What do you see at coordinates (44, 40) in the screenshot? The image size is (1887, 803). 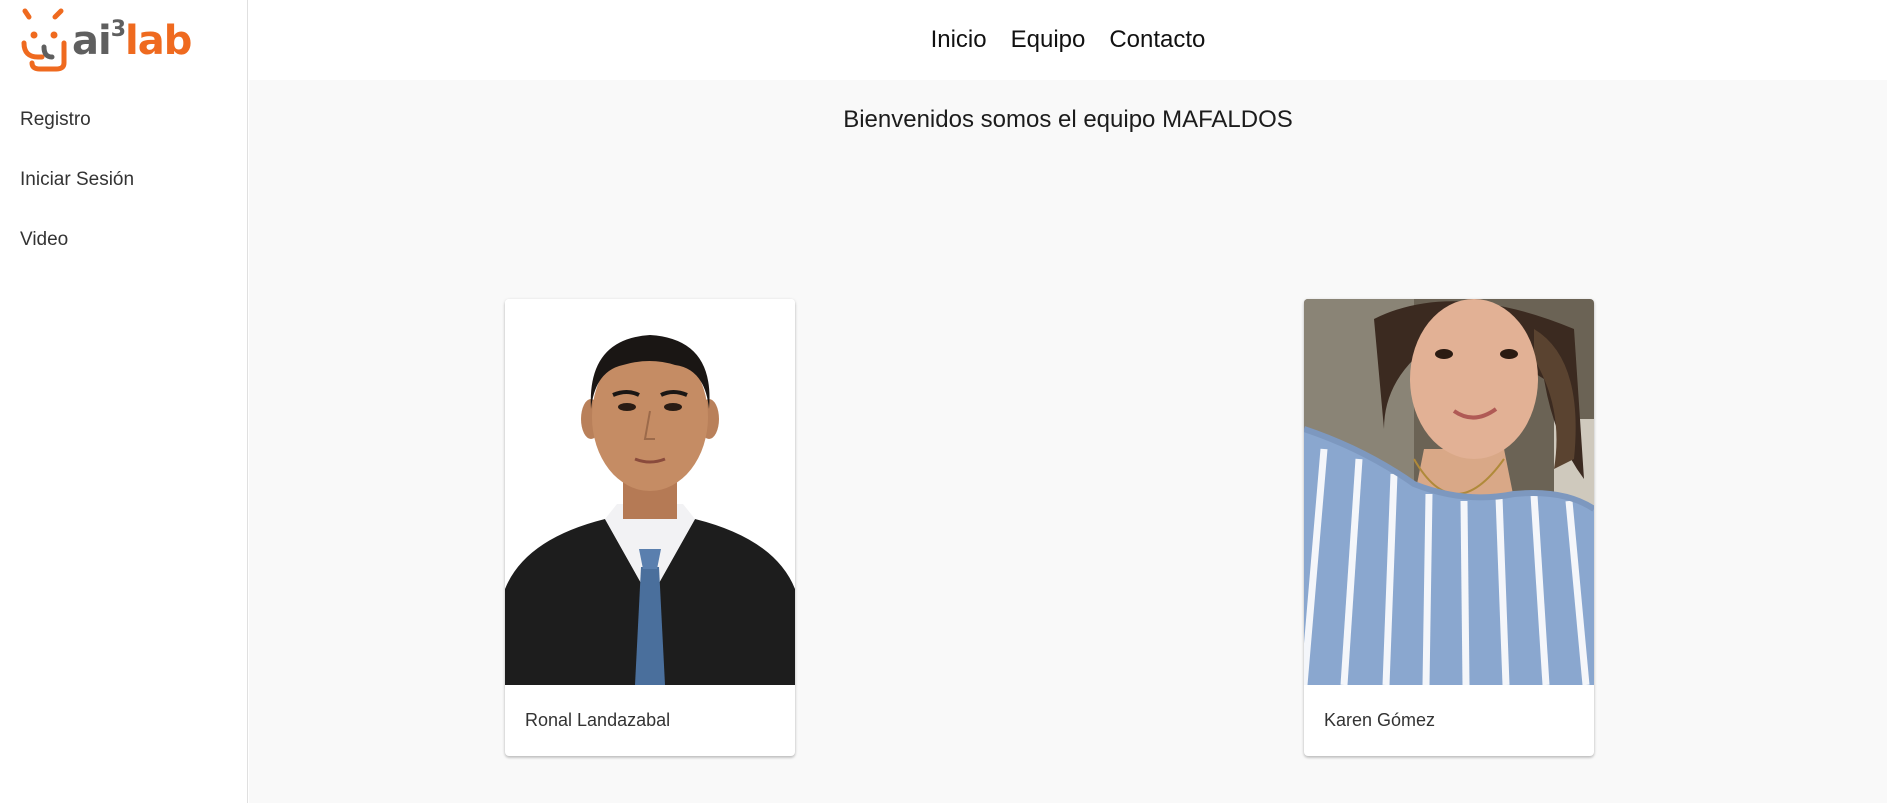 I see `logo-mascot-icon` at bounding box center [44, 40].